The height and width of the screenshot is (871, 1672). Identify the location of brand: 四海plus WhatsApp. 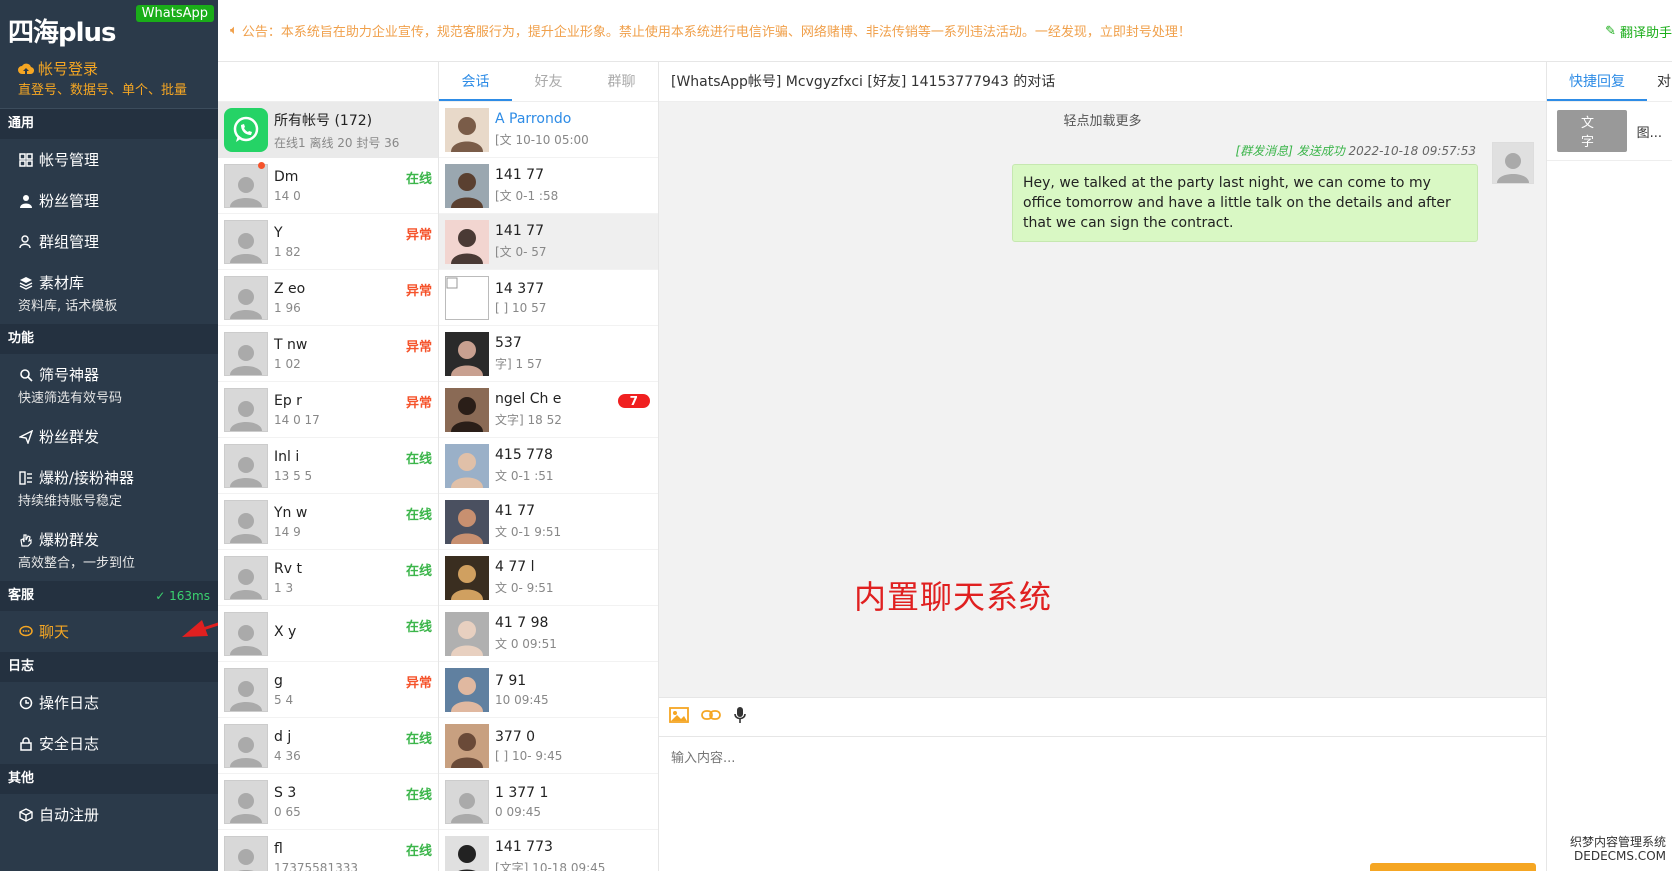
(109, 29).